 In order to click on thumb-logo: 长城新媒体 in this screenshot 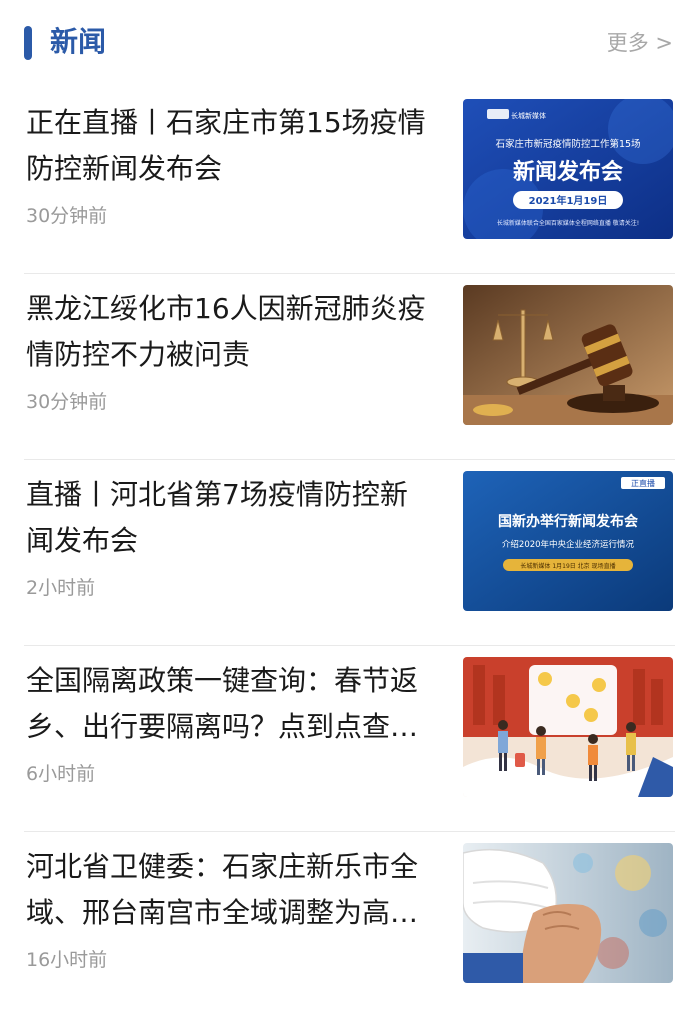, I will do `click(528, 115)`.